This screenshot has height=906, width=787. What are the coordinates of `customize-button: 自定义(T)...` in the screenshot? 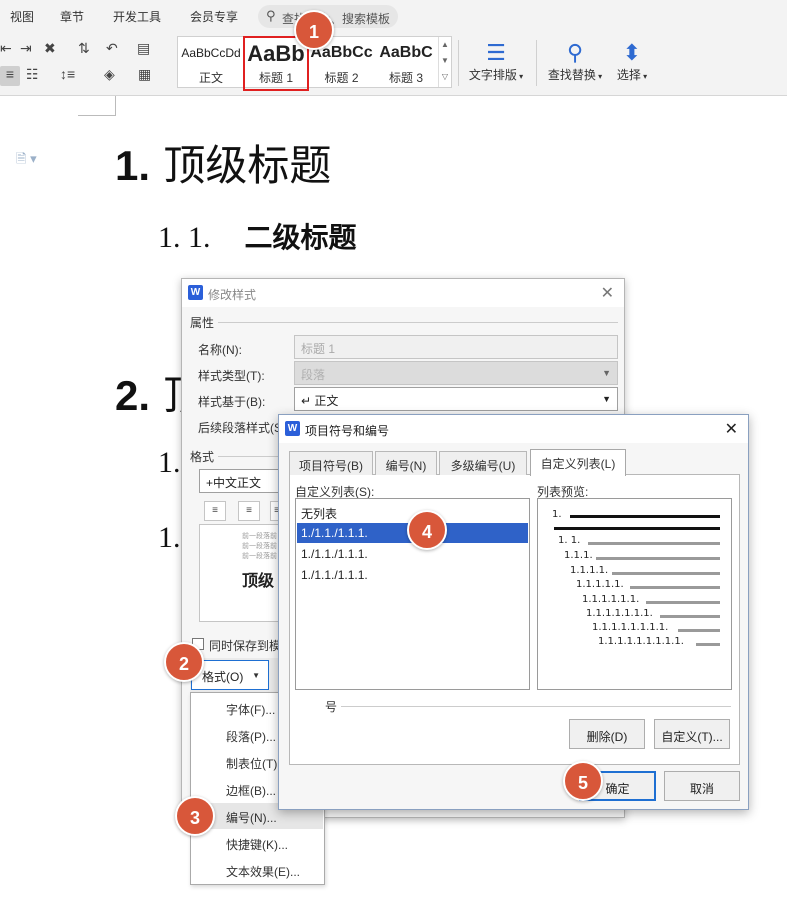 It's located at (692, 734).